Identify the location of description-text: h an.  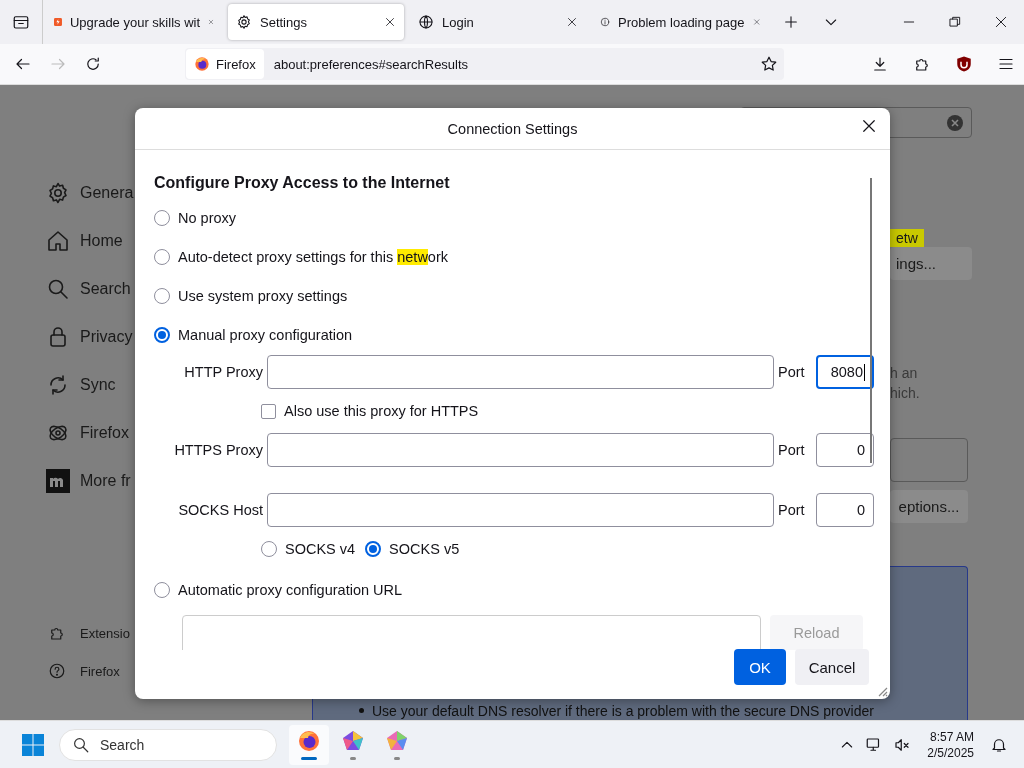
(904, 373).